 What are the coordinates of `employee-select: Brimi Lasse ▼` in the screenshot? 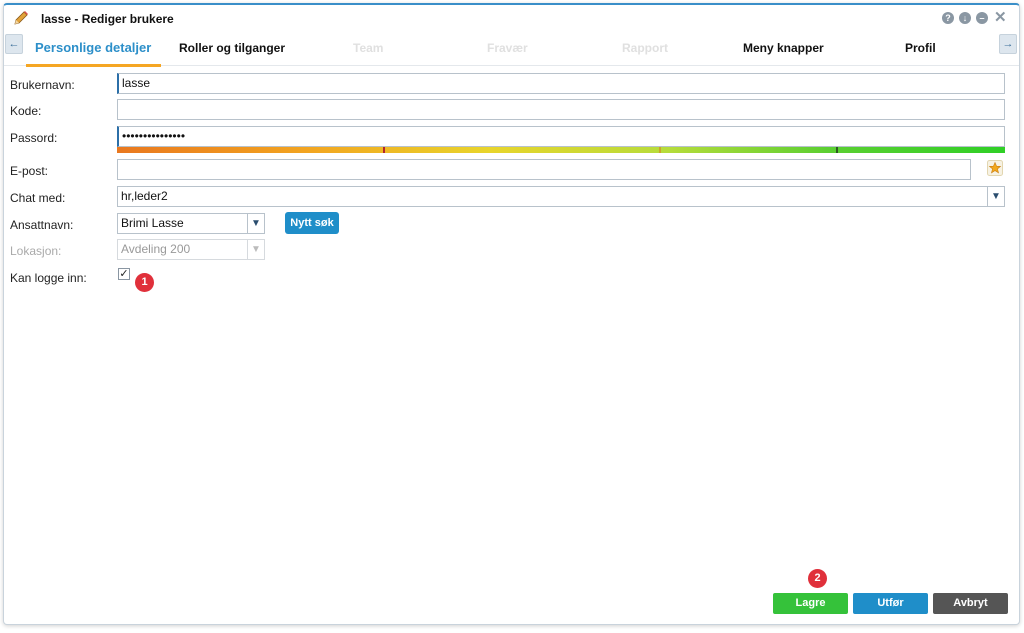 It's located at (191, 223).